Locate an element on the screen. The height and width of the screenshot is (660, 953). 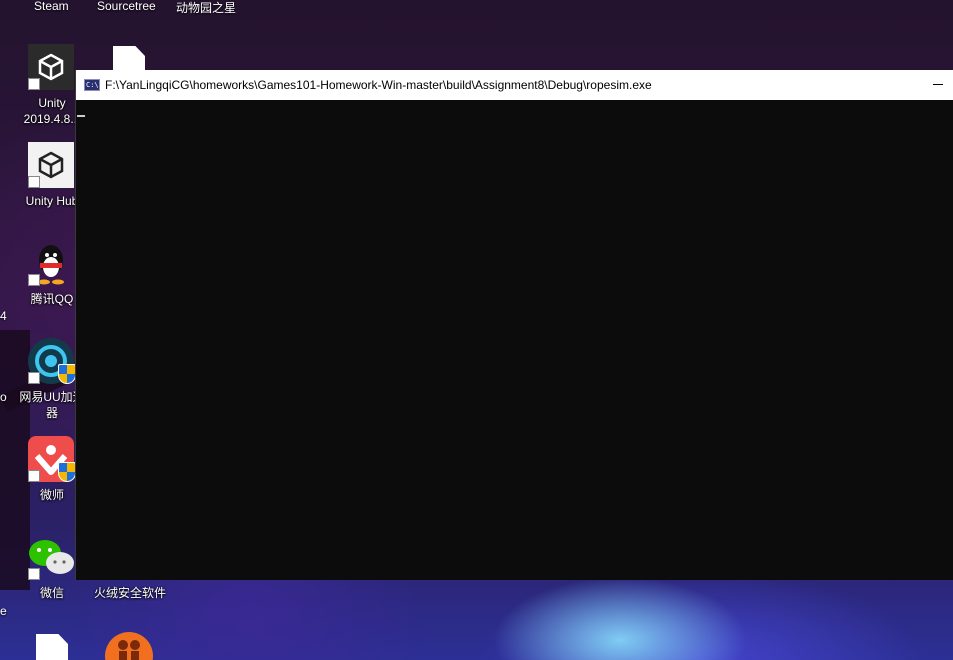
text-cursor is located at coordinates (81, 116).